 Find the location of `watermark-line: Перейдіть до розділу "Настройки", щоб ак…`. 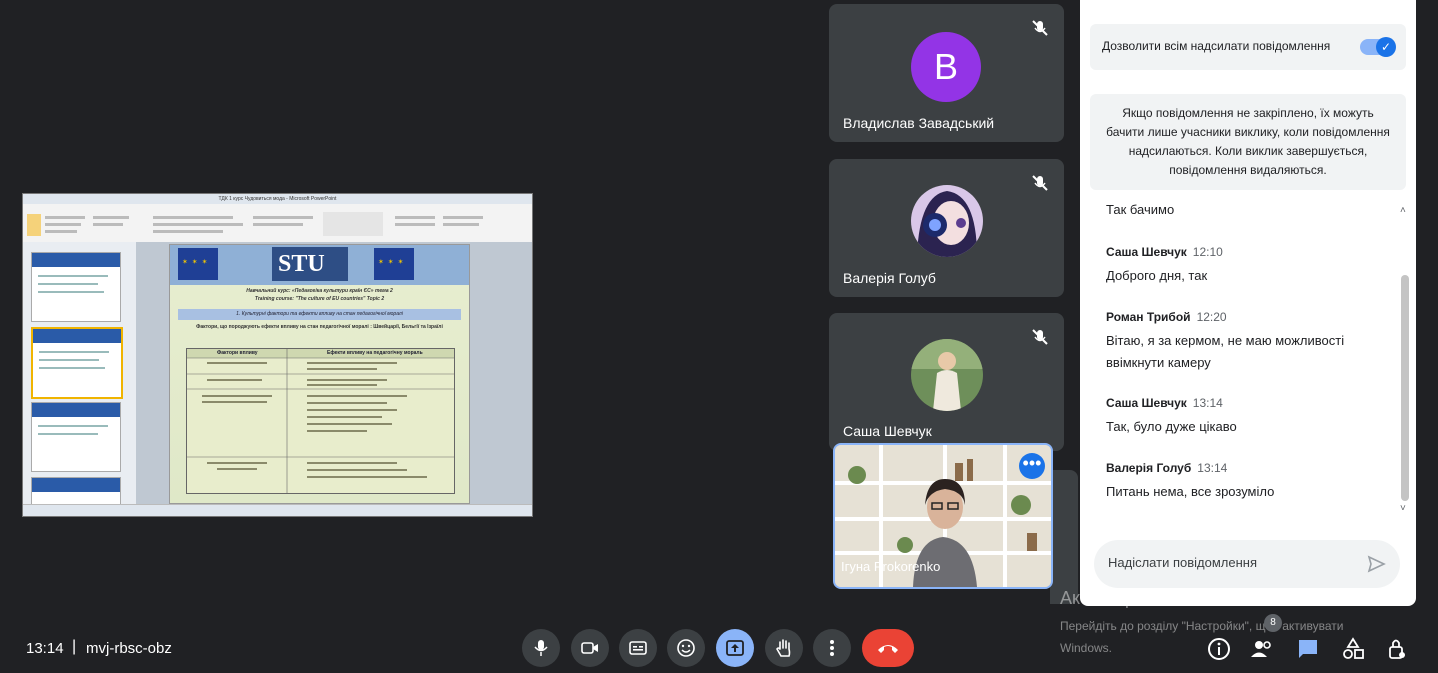

watermark-line: Перейдіть до розділу "Настройки", щоб ак… is located at coordinates (1202, 626).